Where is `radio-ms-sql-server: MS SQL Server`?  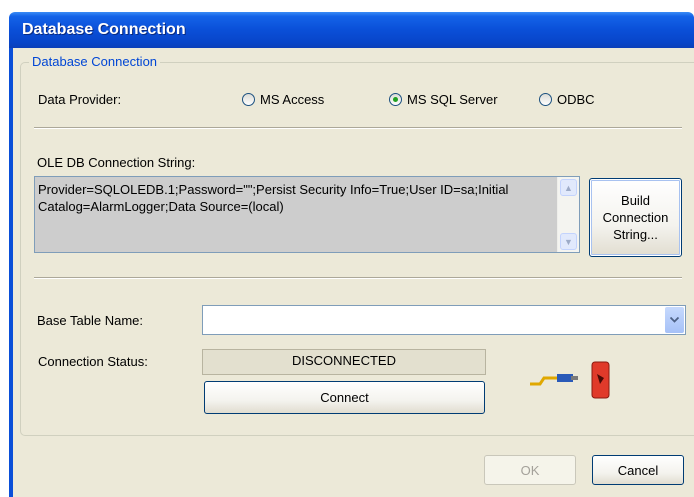 radio-ms-sql-server: MS SQL Server is located at coordinates (443, 99).